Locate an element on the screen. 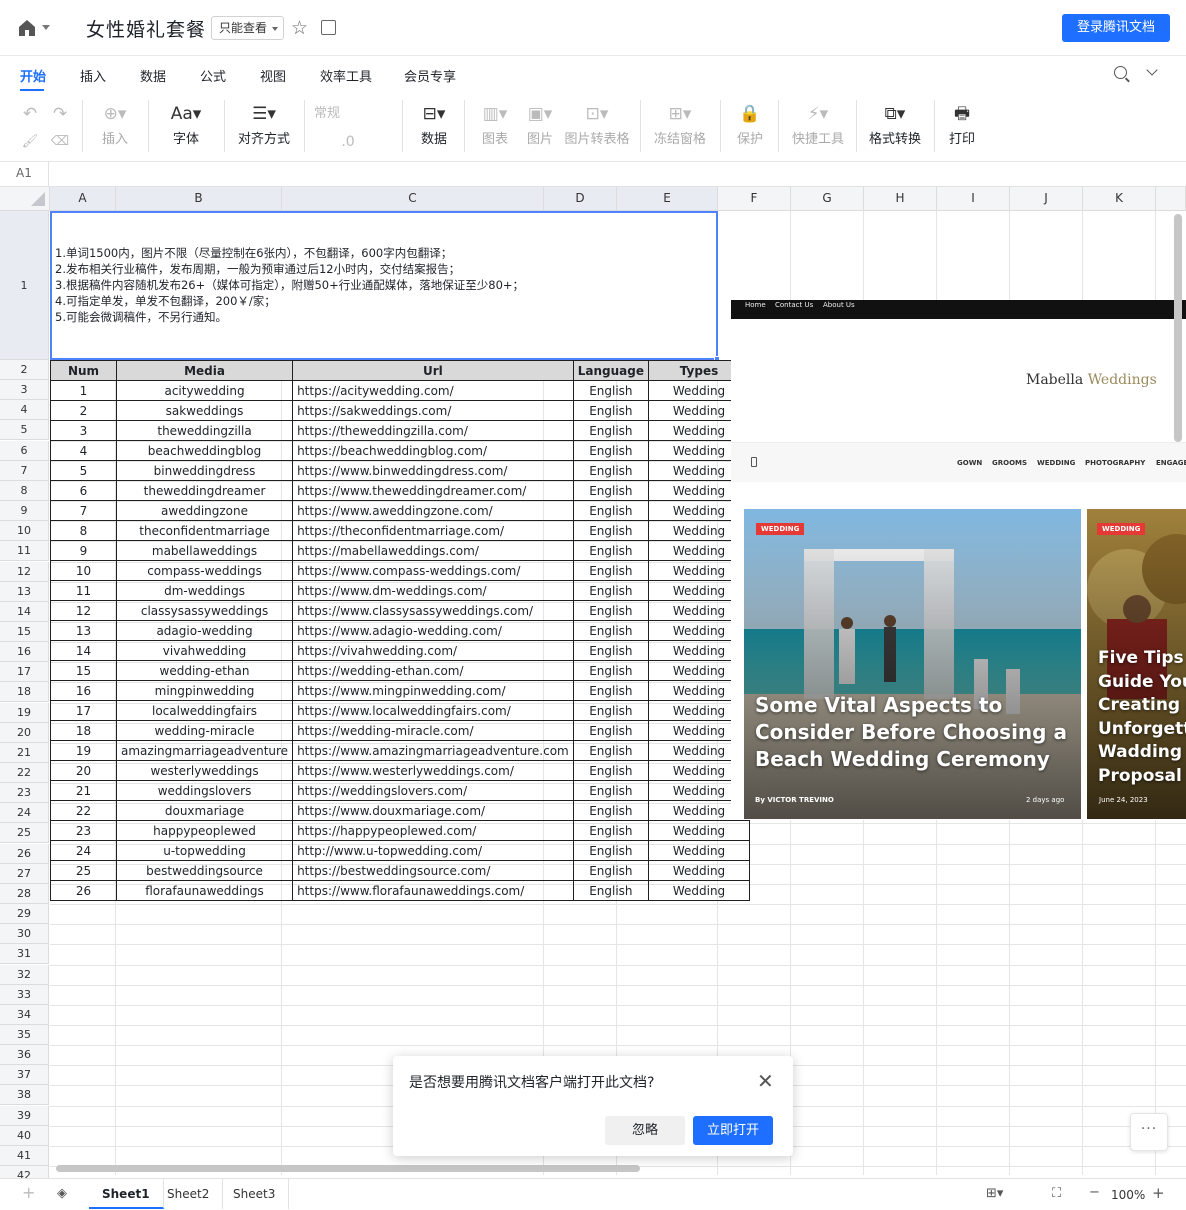 The width and height of the screenshot is (1186, 1210). table-cell: https://www.theweddingdreamer.com/ is located at coordinates (433, 490).